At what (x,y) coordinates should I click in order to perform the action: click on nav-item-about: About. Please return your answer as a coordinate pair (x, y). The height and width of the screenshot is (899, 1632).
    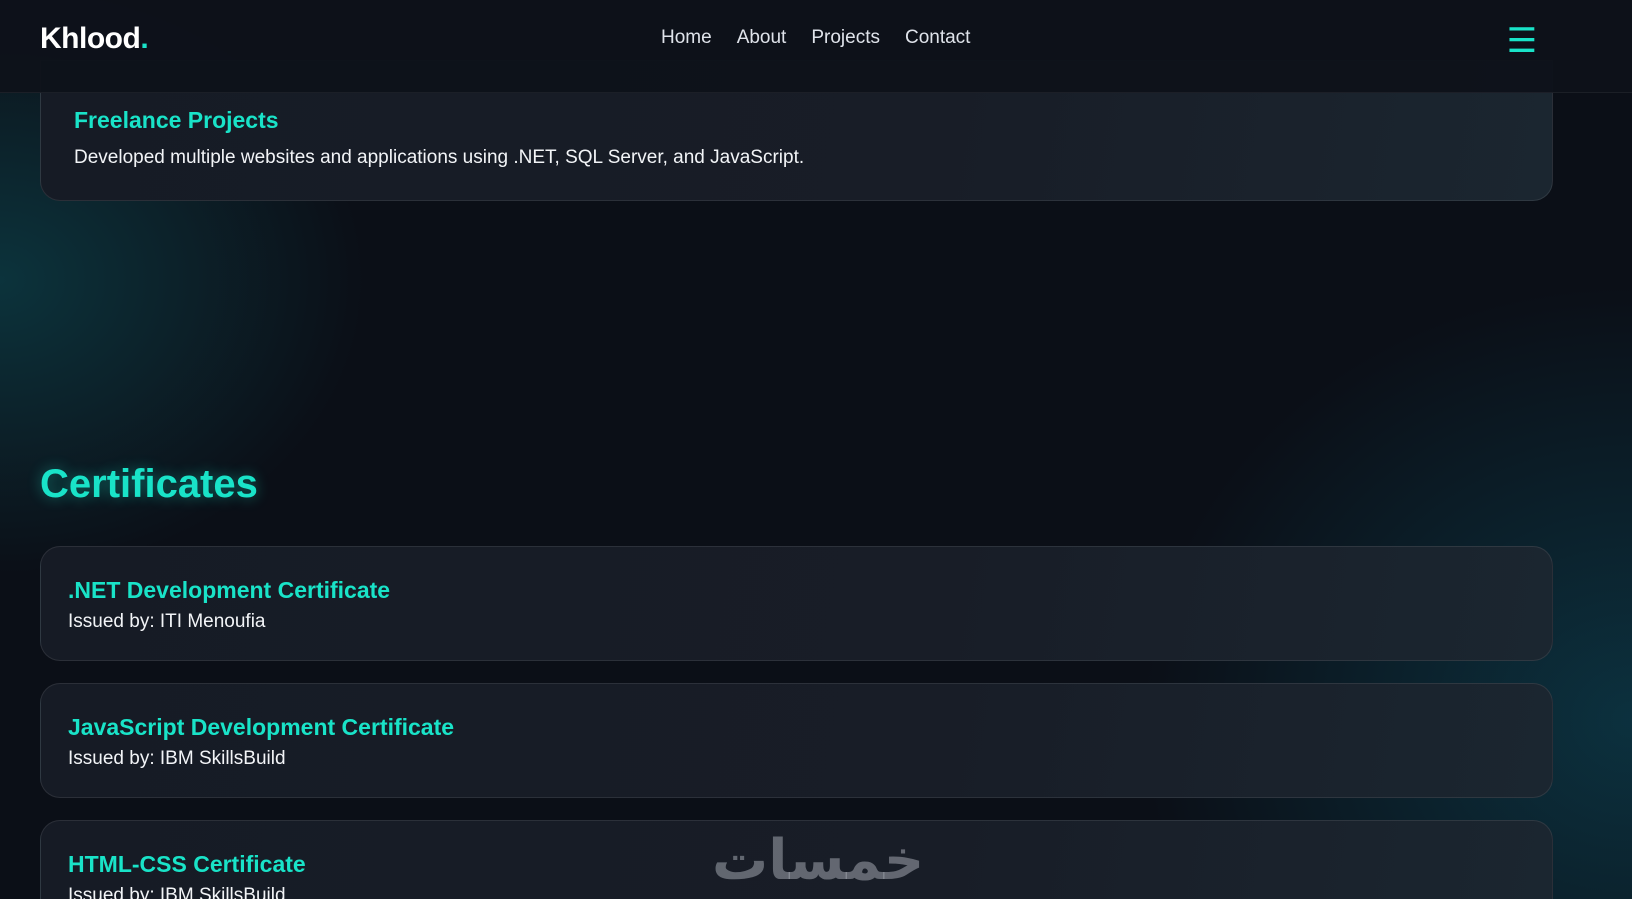
    Looking at the image, I should click on (762, 38).